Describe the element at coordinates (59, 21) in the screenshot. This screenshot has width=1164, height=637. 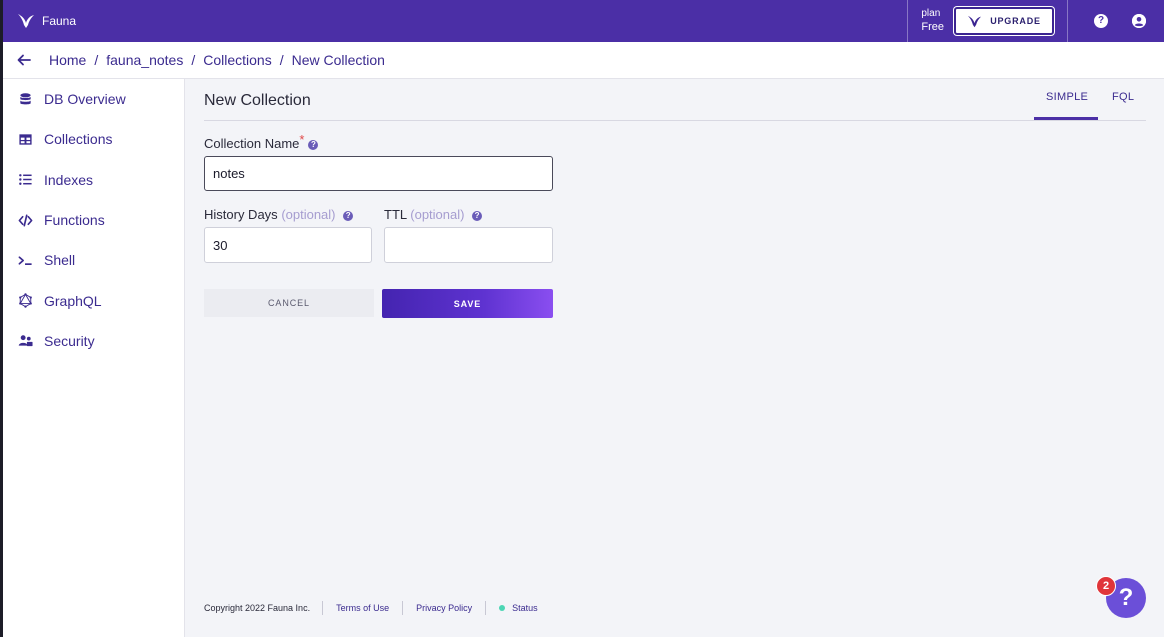
I see `brand-name: Fauna` at that location.